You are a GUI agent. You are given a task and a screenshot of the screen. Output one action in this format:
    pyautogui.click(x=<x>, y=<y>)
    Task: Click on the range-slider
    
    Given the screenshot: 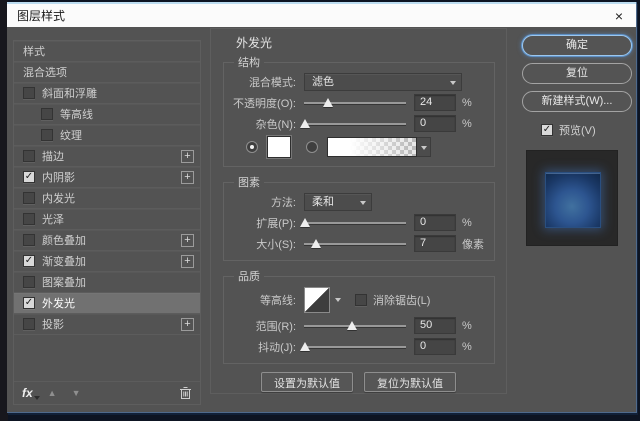 What is the action you would take?
    pyautogui.click(x=355, y=326)
    